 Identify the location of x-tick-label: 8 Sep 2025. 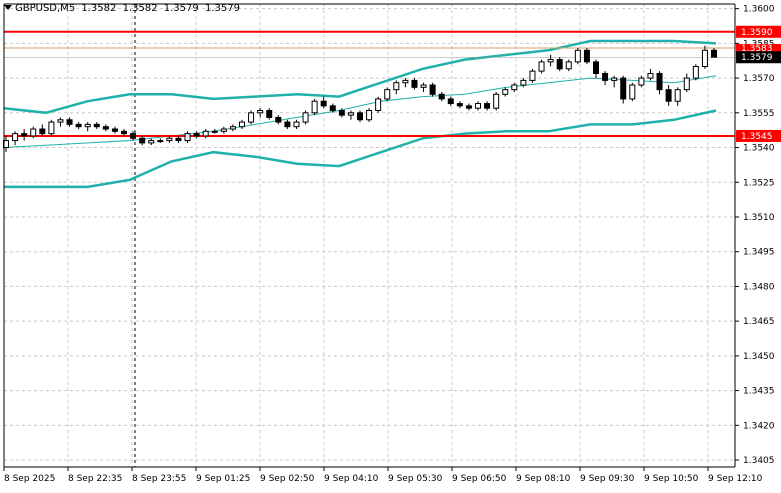
(29, 479).